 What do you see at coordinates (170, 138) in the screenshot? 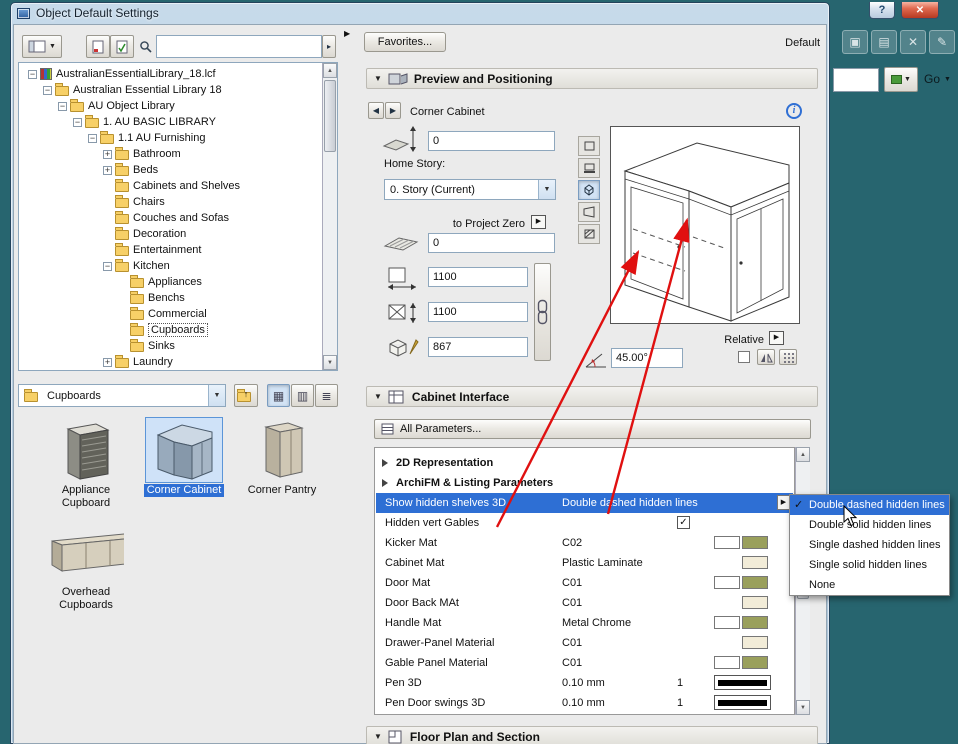
I see `tree-item-1-1-au-furnishing: − 1.1 AU Furnishing` at bounding box center [170, 138].